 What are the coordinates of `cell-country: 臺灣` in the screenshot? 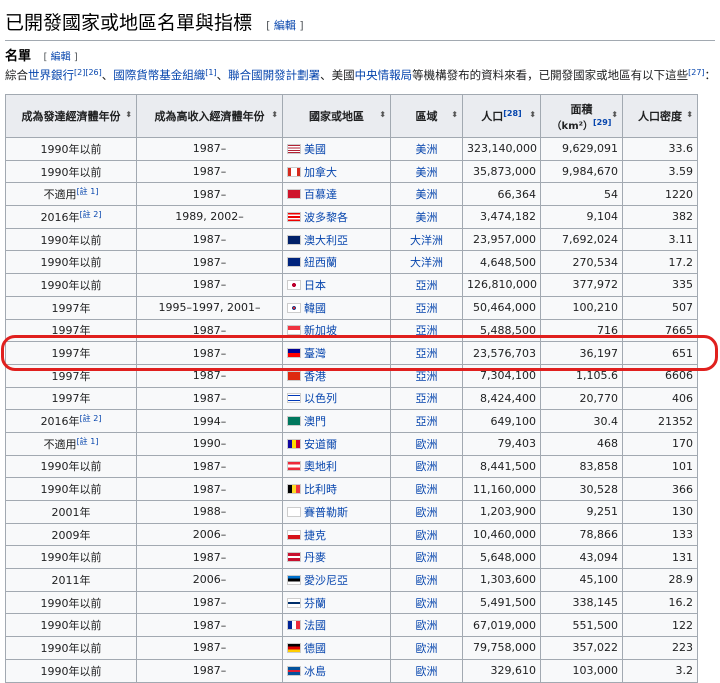 It's located at (336, 353).